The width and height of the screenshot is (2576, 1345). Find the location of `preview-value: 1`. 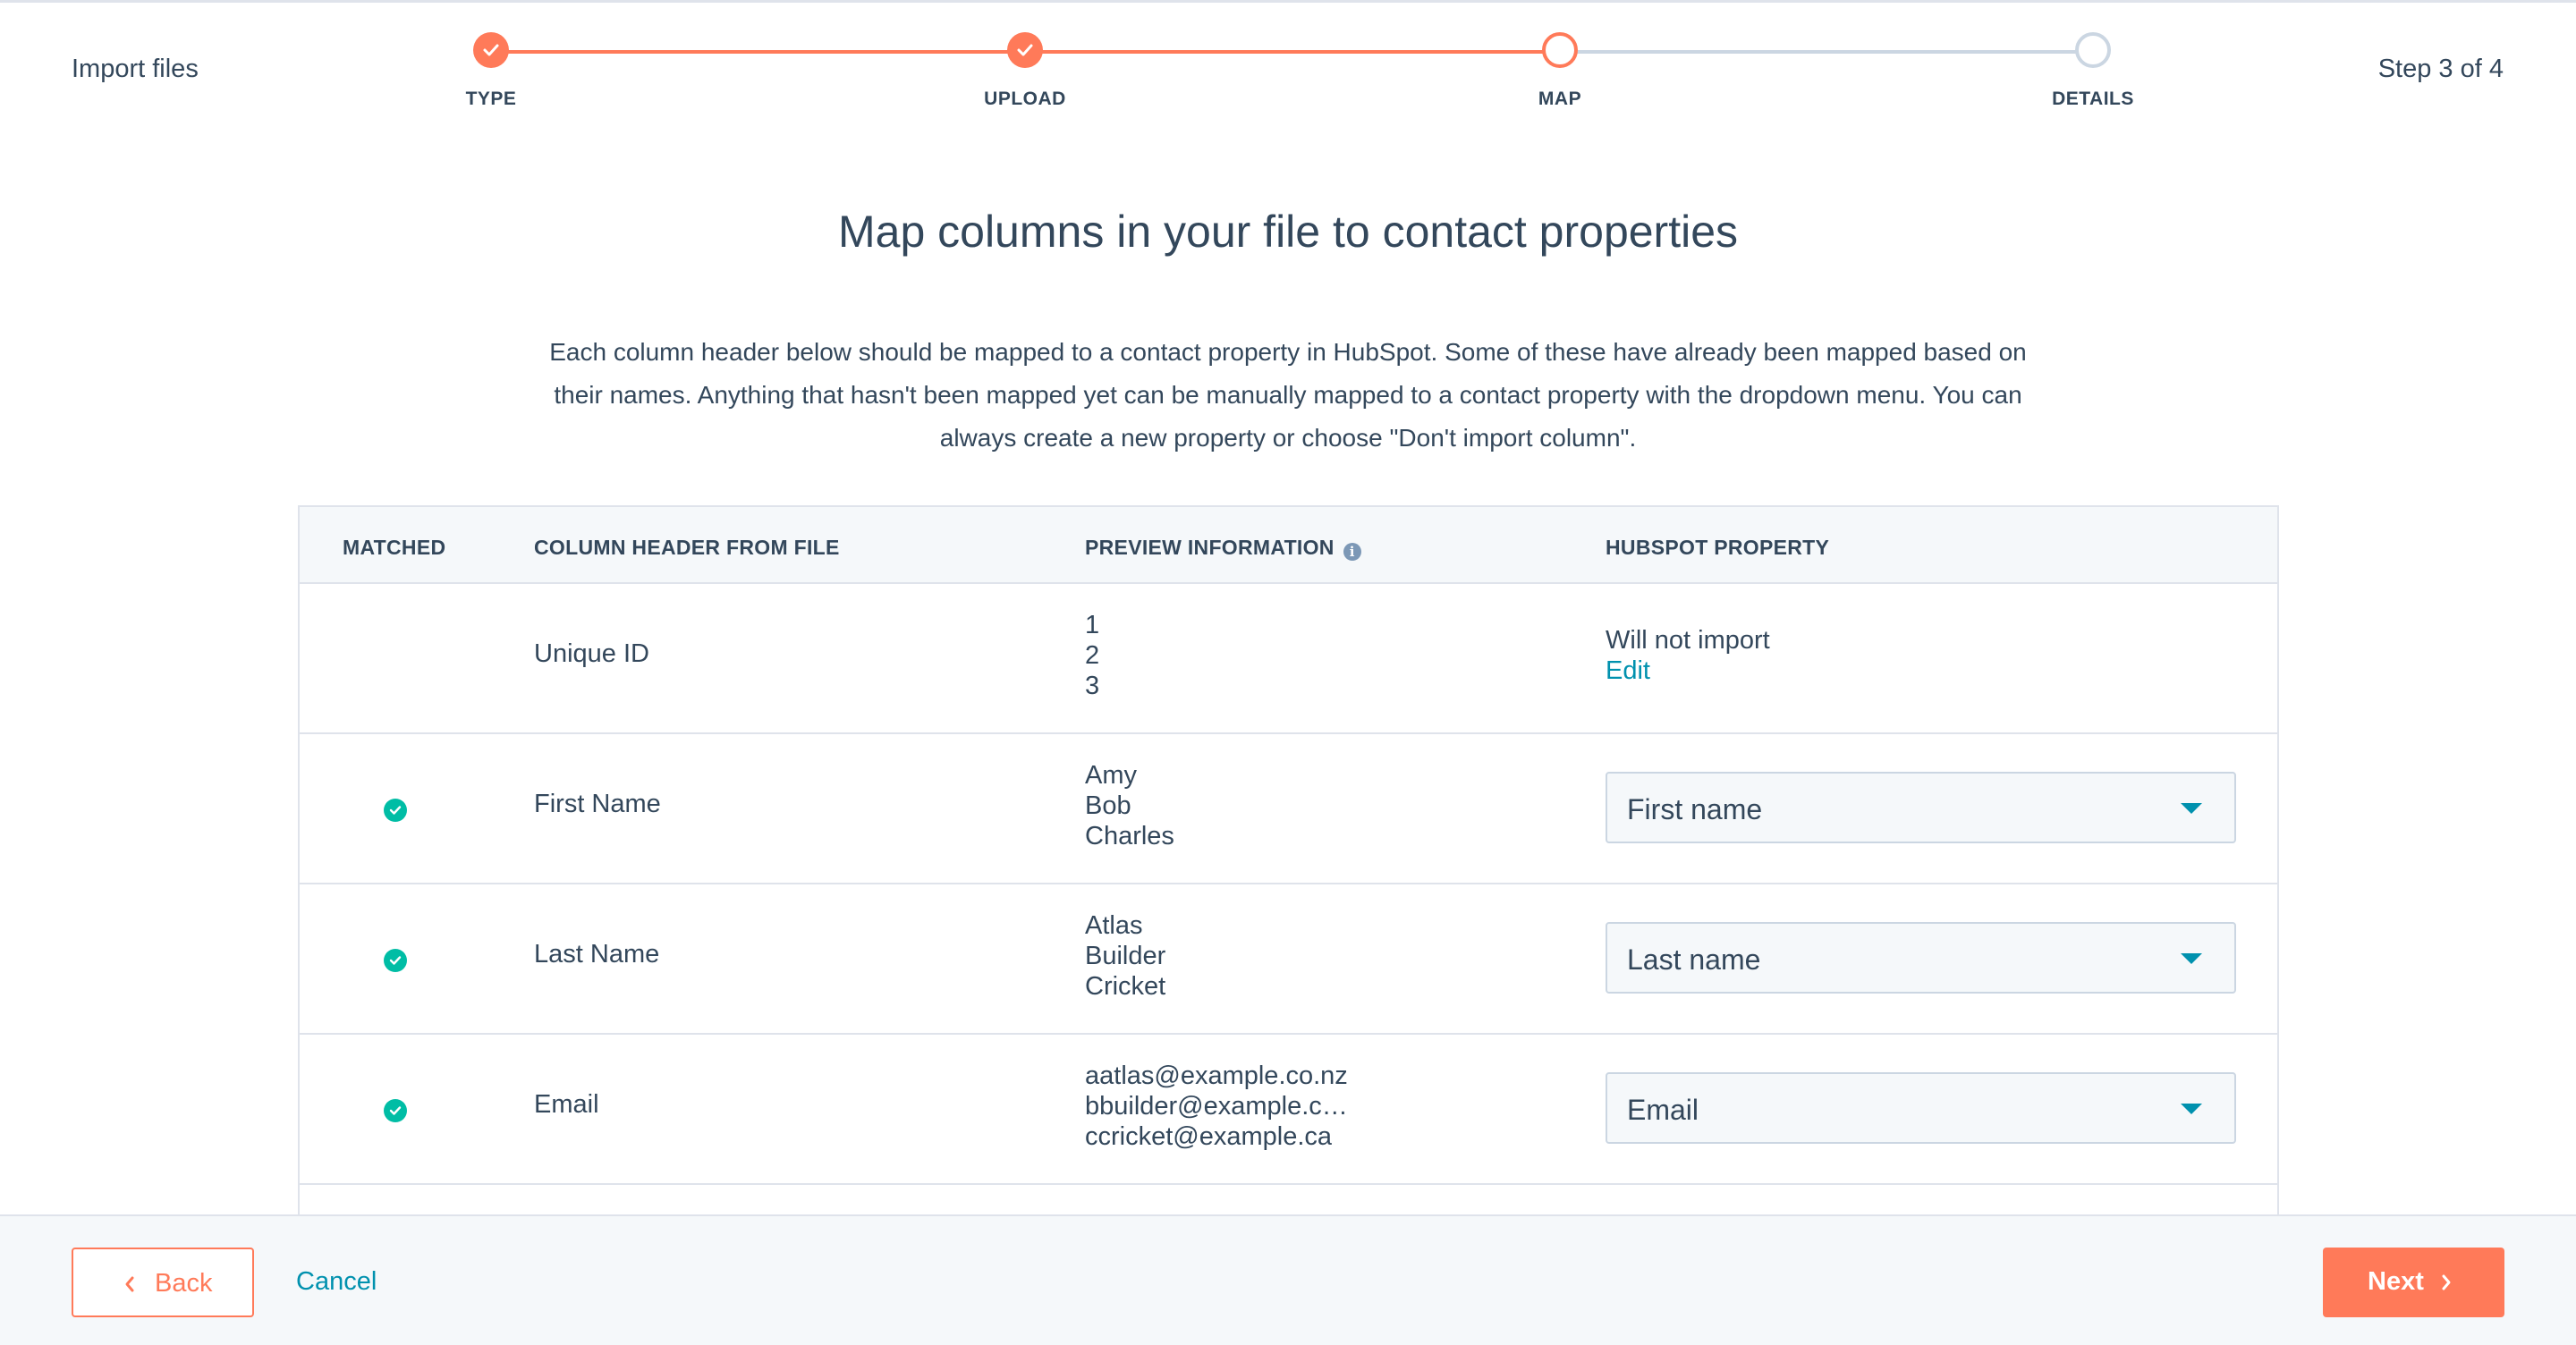

preview-value: 1 is located at coordinates (1092, 625).